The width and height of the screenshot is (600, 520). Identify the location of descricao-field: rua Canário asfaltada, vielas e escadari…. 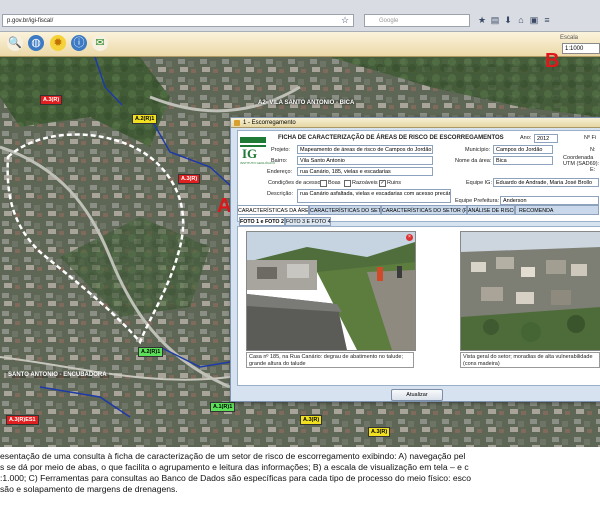
(374, 196).